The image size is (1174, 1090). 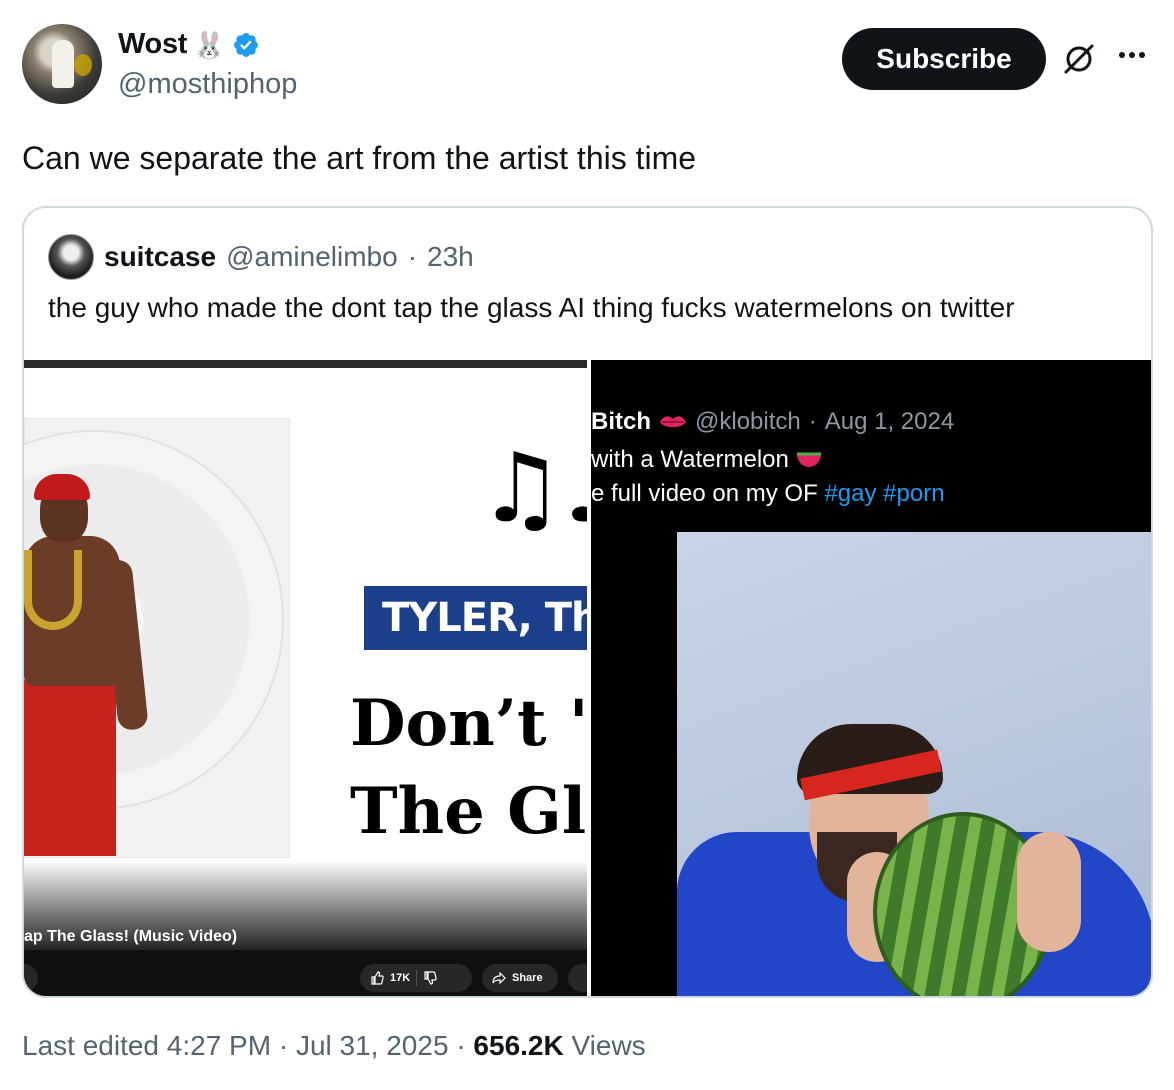 What do you see at coordinates (71, 257) in the screenshot?
I see `quote-avatar` at bounding box center [71, 257].